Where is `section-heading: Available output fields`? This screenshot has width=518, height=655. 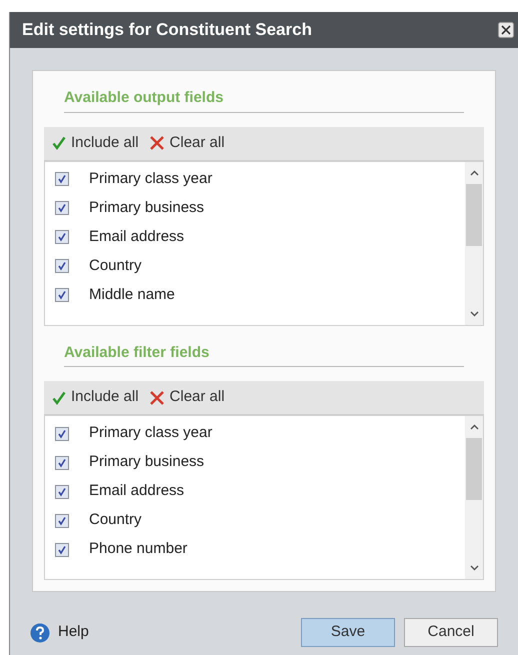
section-heading: Available output fields is located at coordinates (143, 98).